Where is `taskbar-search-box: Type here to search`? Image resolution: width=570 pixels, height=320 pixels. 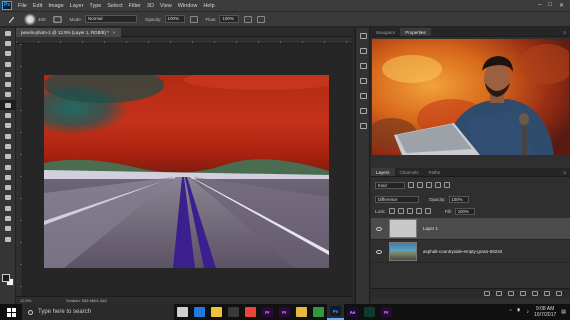 taskbar-search-box: Type here to search is located at coordinates (98, 312).